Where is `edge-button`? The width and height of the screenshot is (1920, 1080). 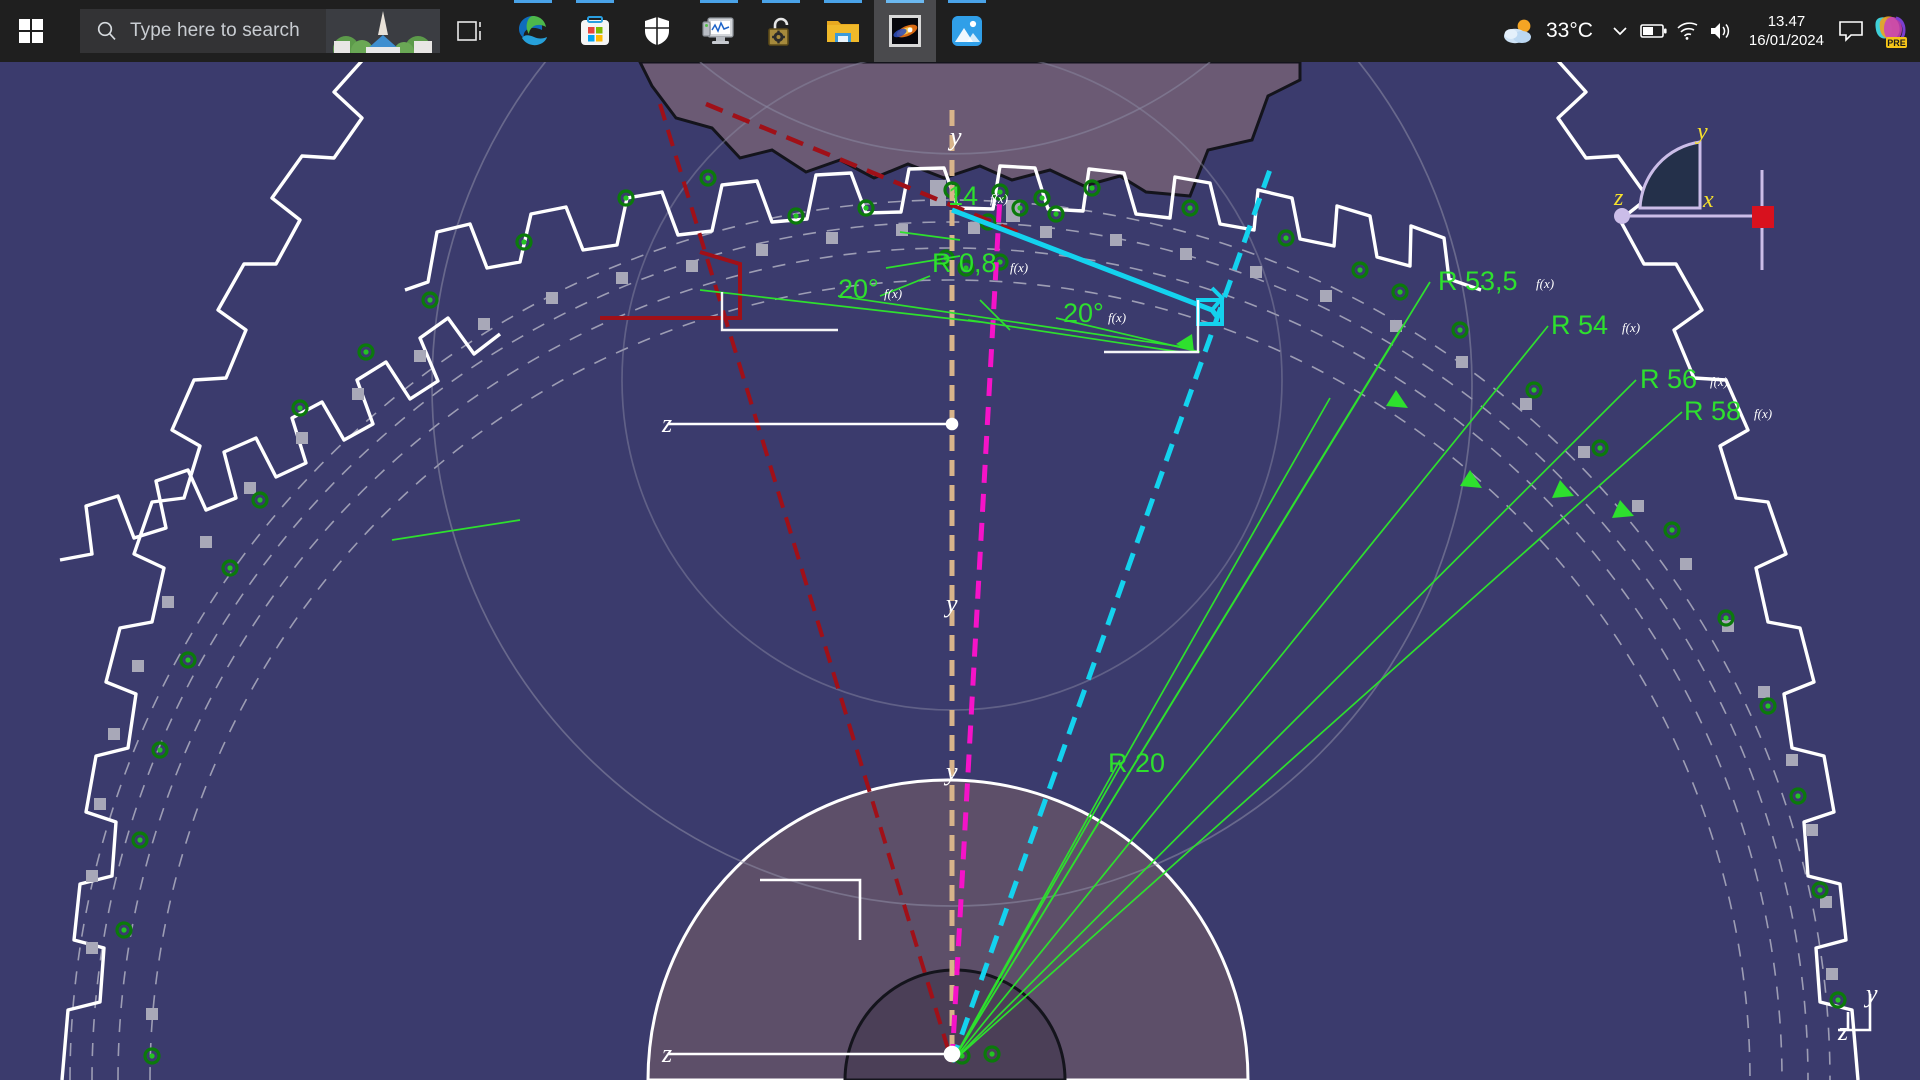 edge-button is located at coordinates (533, 31).